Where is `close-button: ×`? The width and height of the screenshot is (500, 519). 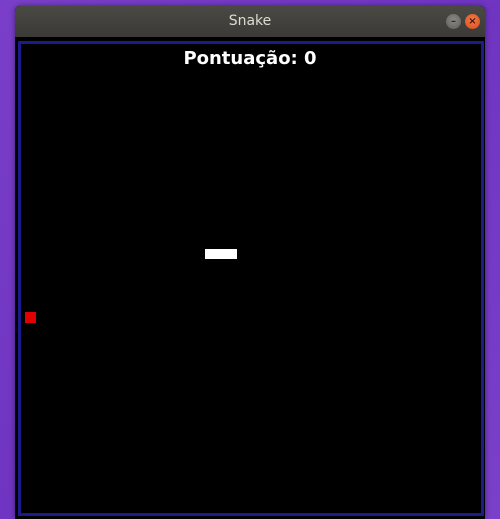 close-button: × is located at coordinates (472, 21).